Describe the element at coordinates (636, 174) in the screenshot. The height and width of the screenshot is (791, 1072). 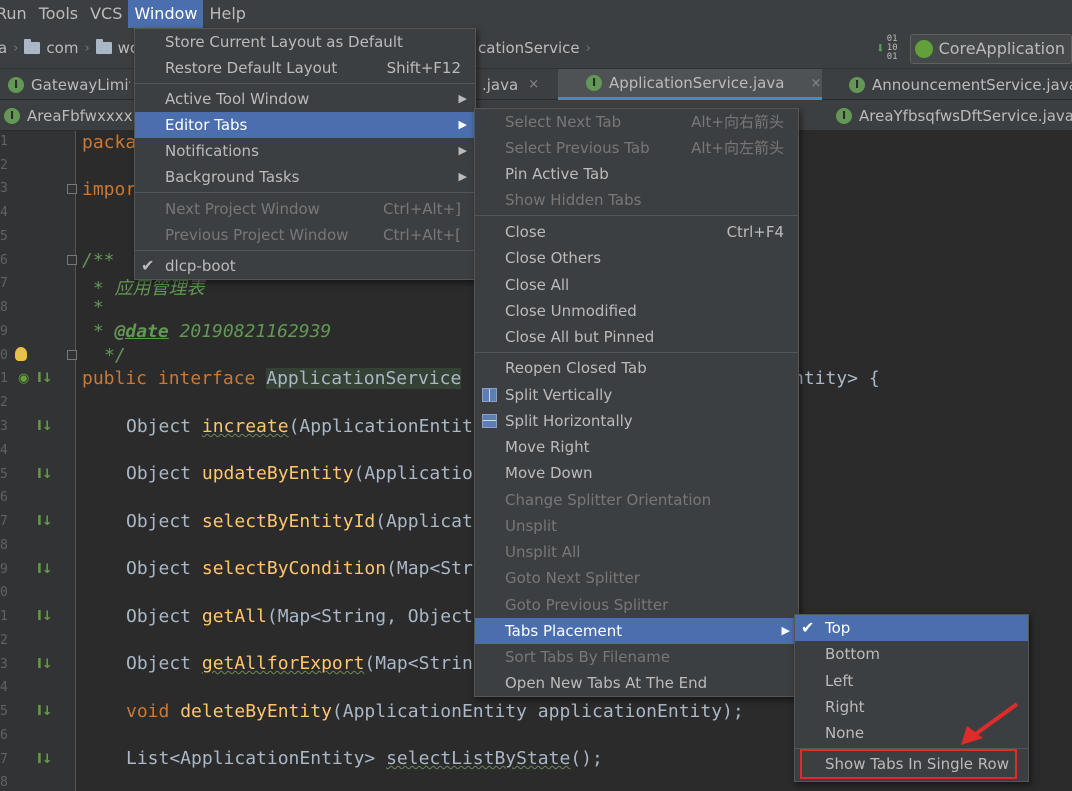
I see `menu-item-pin-active-tab: Pin Active Tab` at that location.